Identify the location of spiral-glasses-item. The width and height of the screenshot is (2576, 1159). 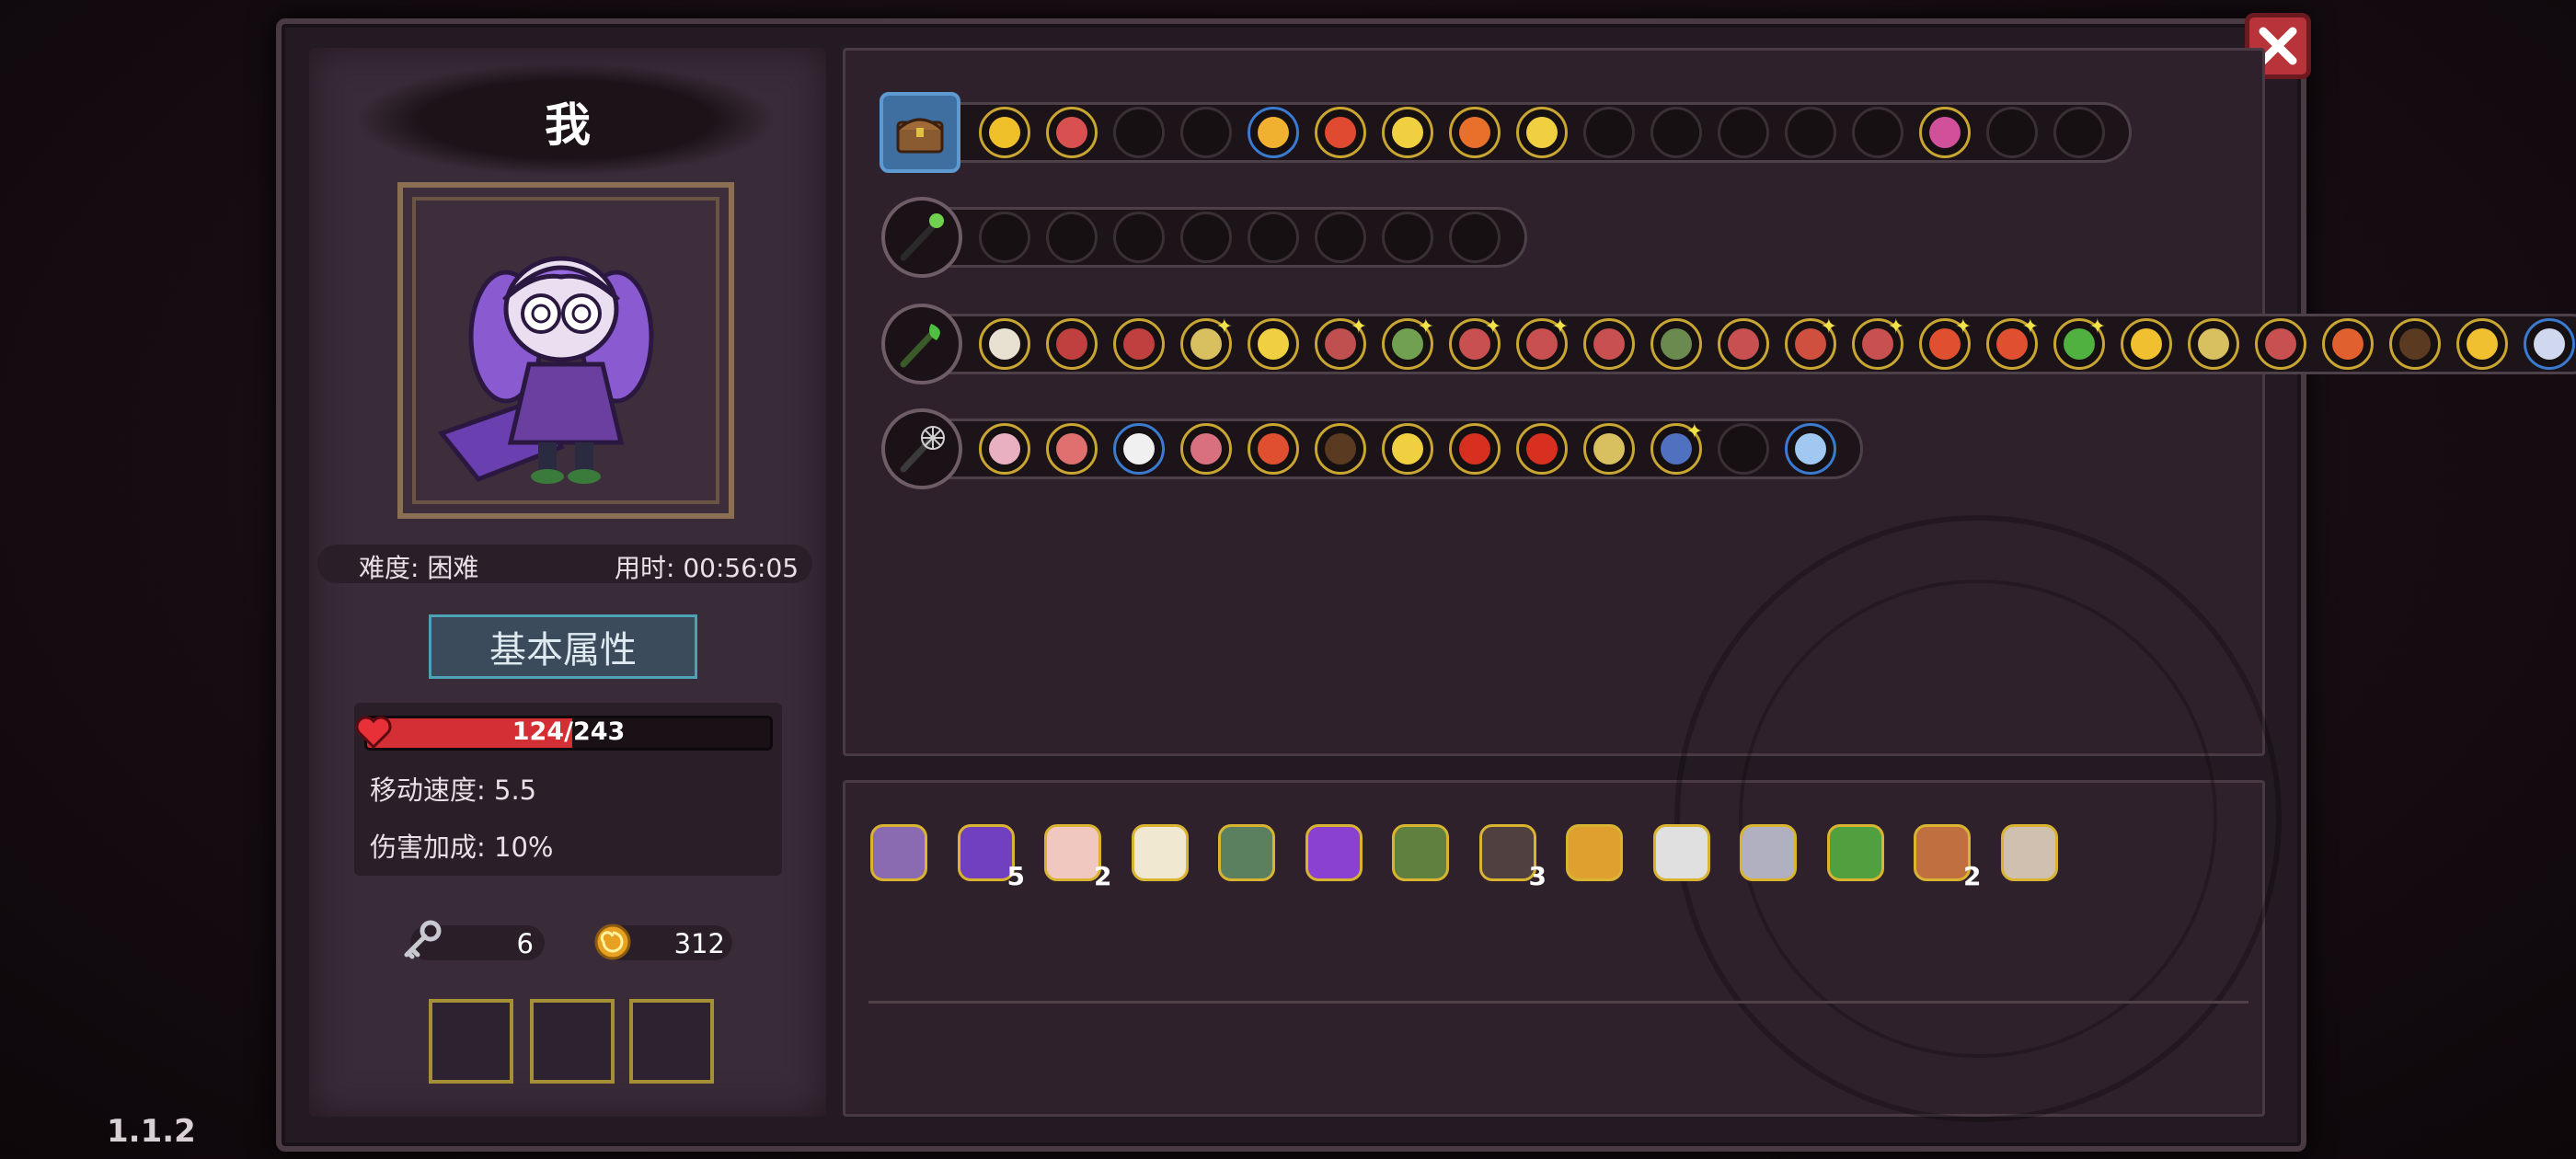
(1681, 852).